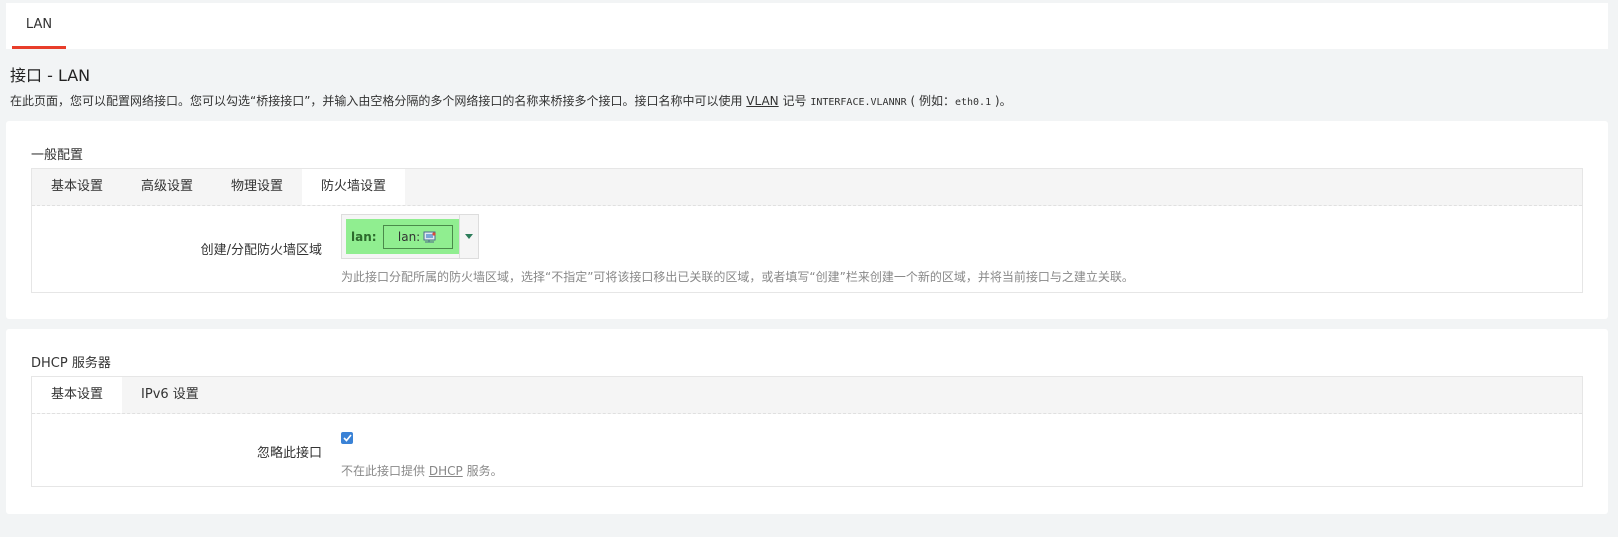 The image size is (1618, 537). Describe the element at coordinates (257, 187) in the screenshot. I see `tab-physical-settings: 物理设置` at that location.